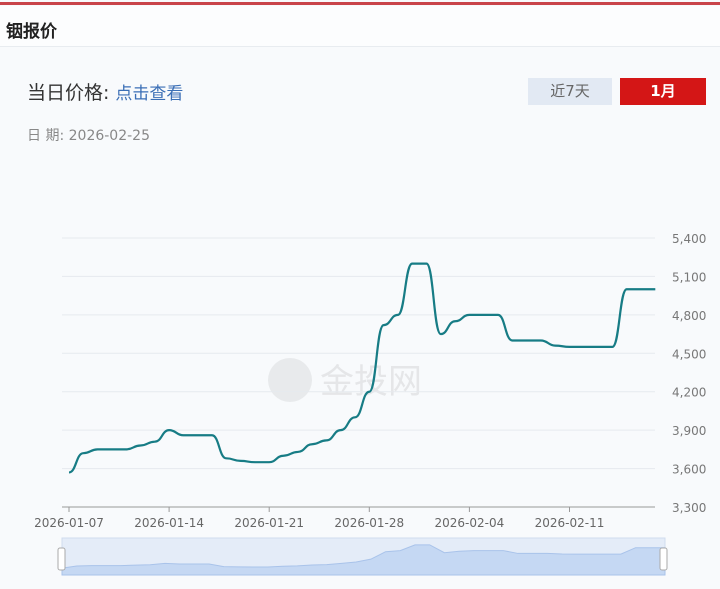 The height and width of the screenshot is (589, 720). Describe the element at coordinates (689, 393) in the screenshot. I see `y-tick-label: 4,200` at that location.